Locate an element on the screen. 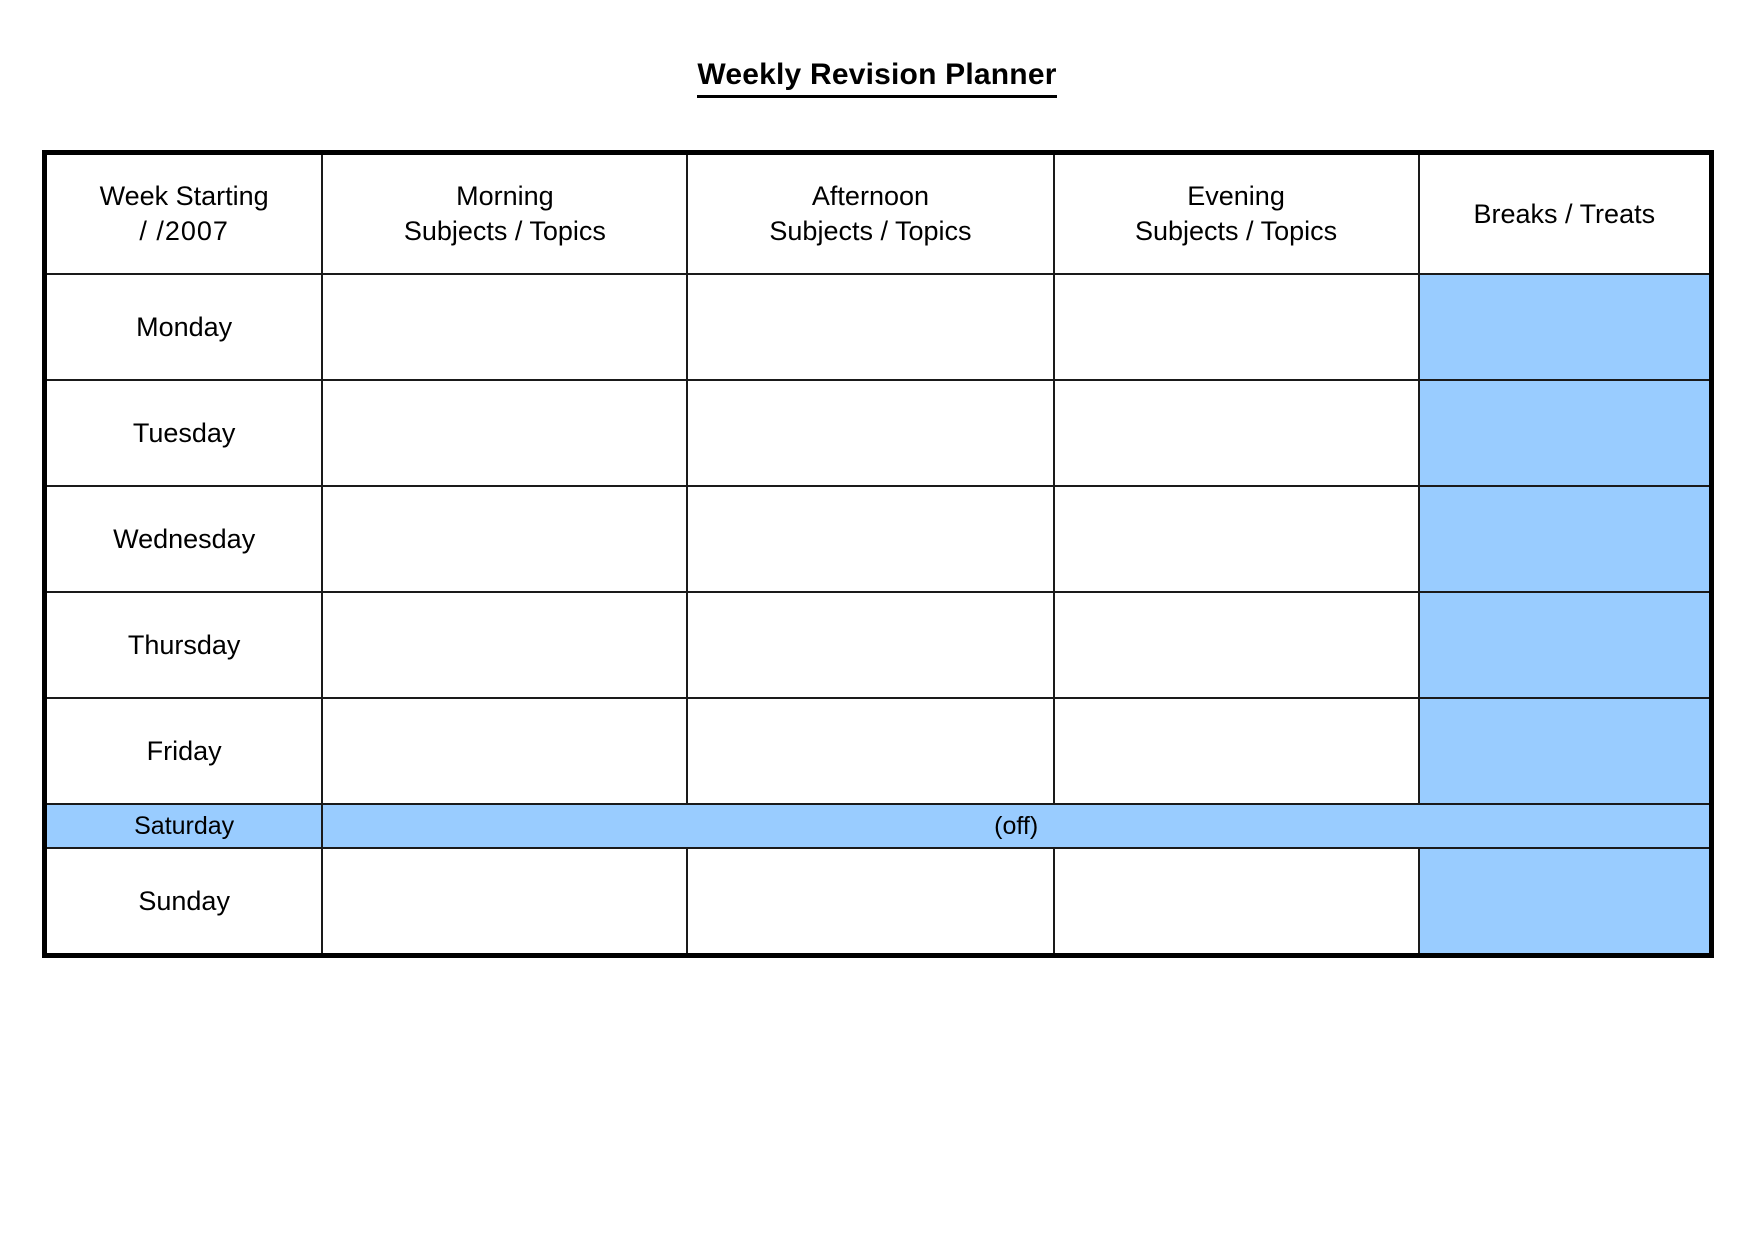 This screenshot has height=1240, width=1754. page-title-text: Weekly Revision Planner is located at coordinates (877, 77).